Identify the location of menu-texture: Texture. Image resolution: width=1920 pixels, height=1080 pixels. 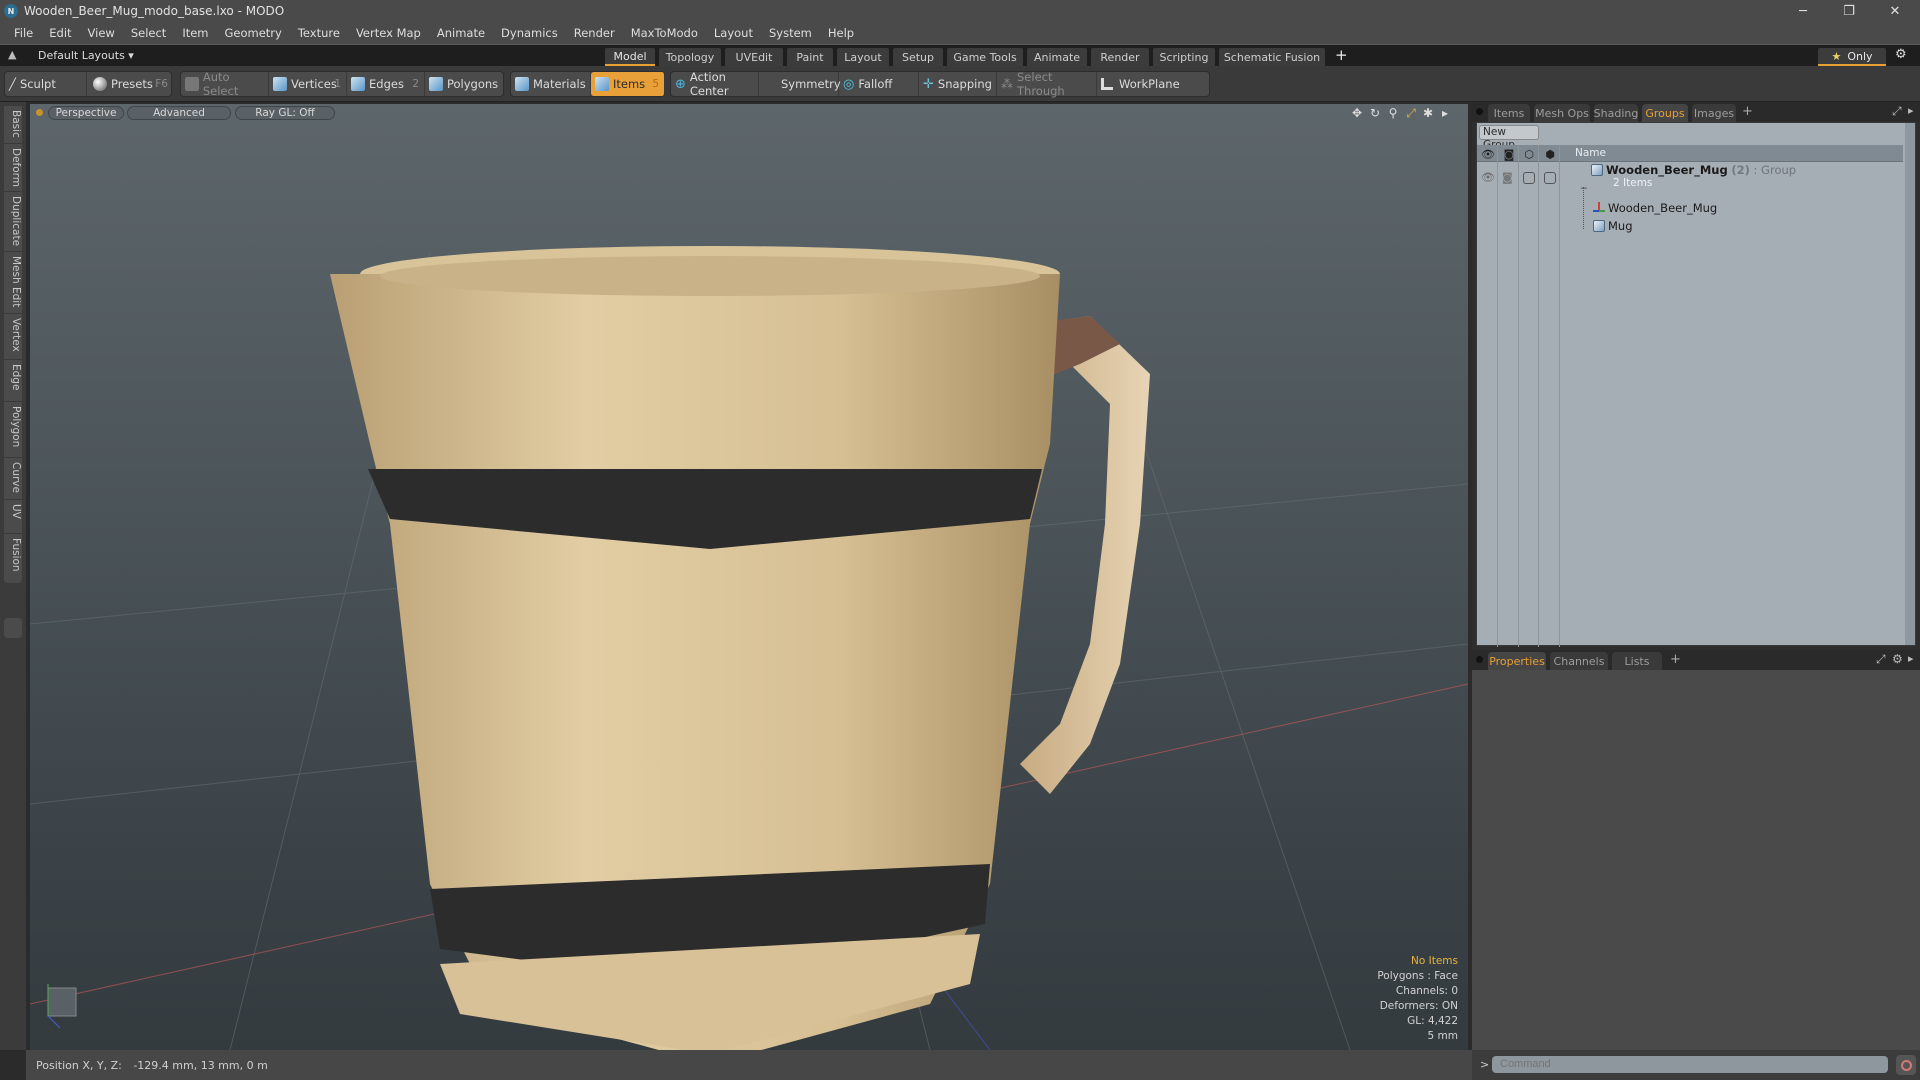
(319, 33).